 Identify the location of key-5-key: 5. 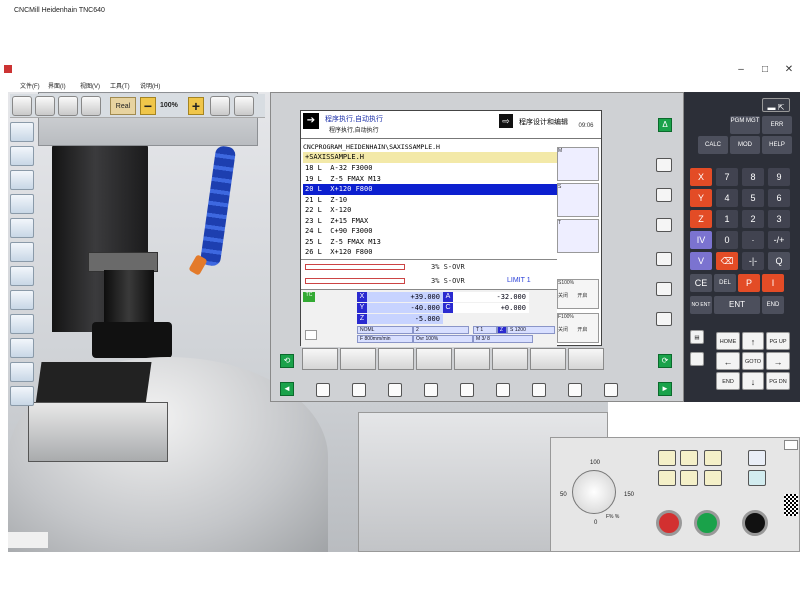
(753, 198).